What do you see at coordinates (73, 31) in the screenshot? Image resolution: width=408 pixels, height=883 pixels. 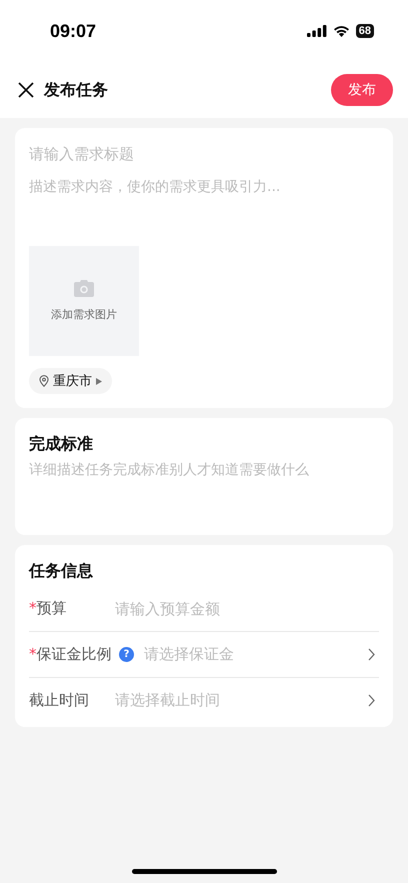 I see `status-time: 09:07` at bounding box center [73, 31].